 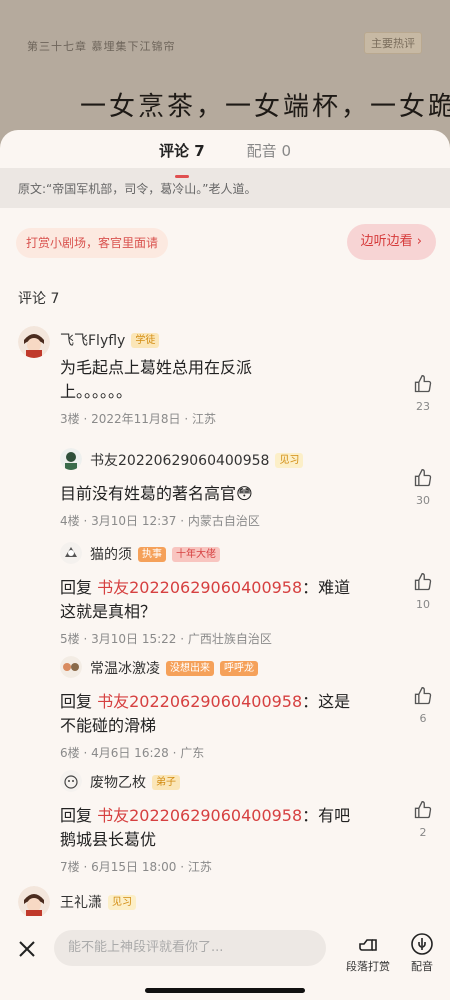 I want to click on original-text: 原文:“帝国军机部，司令，葛冷山。”老人道。, so click(x=225, y=188).